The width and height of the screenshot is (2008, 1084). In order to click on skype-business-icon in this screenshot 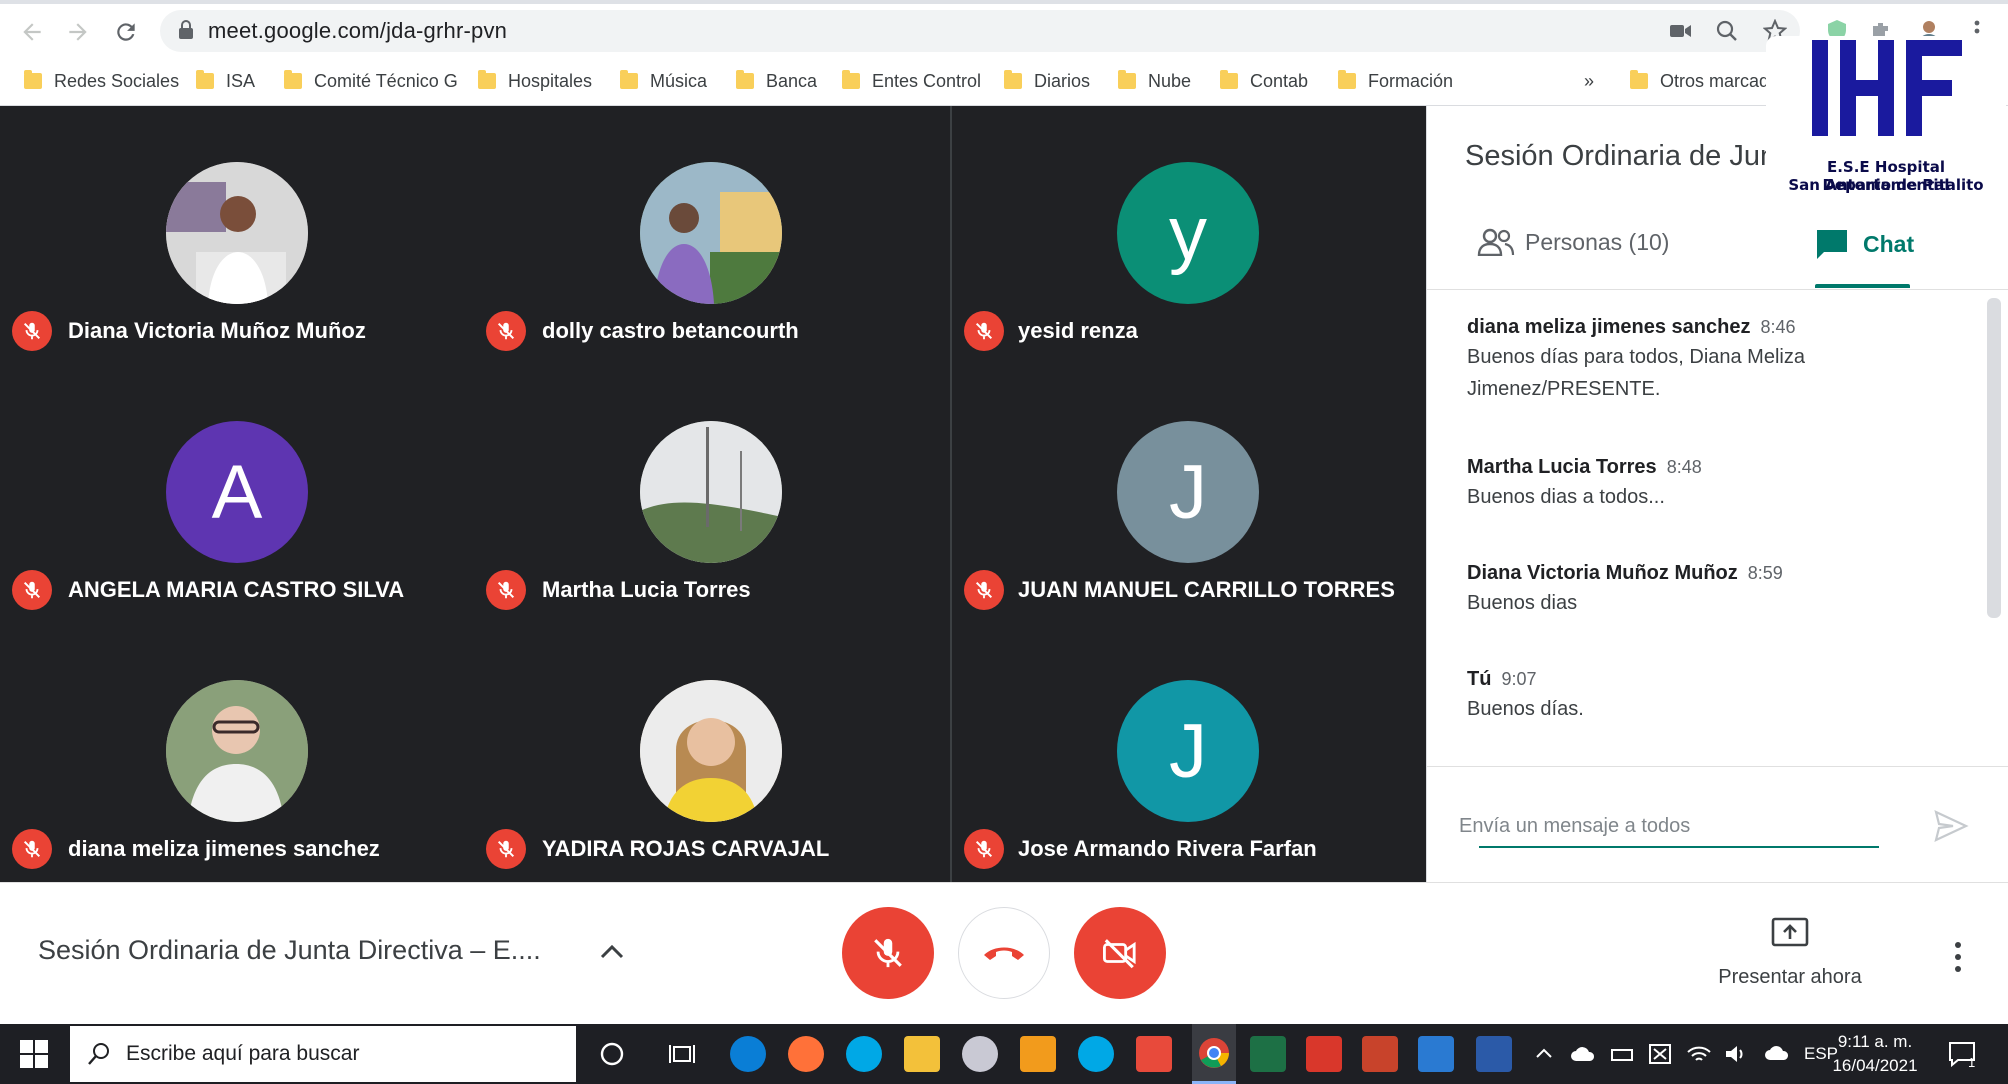, I will do `click(1096, 1054)`.